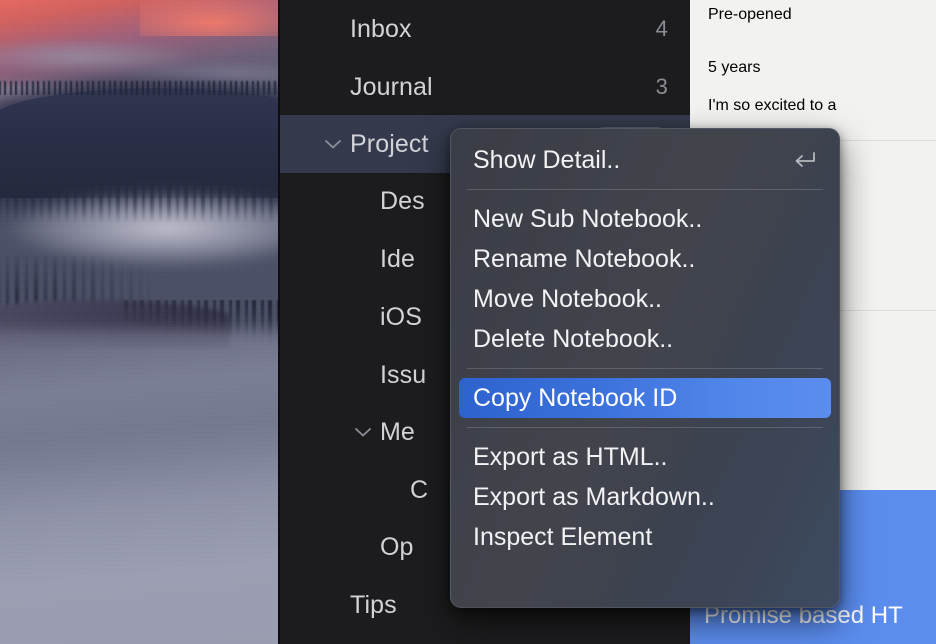 The height and width of the screenshot is (644, 936). I want to click on menu-item-move-notebook: Move Notebook.., so click(645, 299).